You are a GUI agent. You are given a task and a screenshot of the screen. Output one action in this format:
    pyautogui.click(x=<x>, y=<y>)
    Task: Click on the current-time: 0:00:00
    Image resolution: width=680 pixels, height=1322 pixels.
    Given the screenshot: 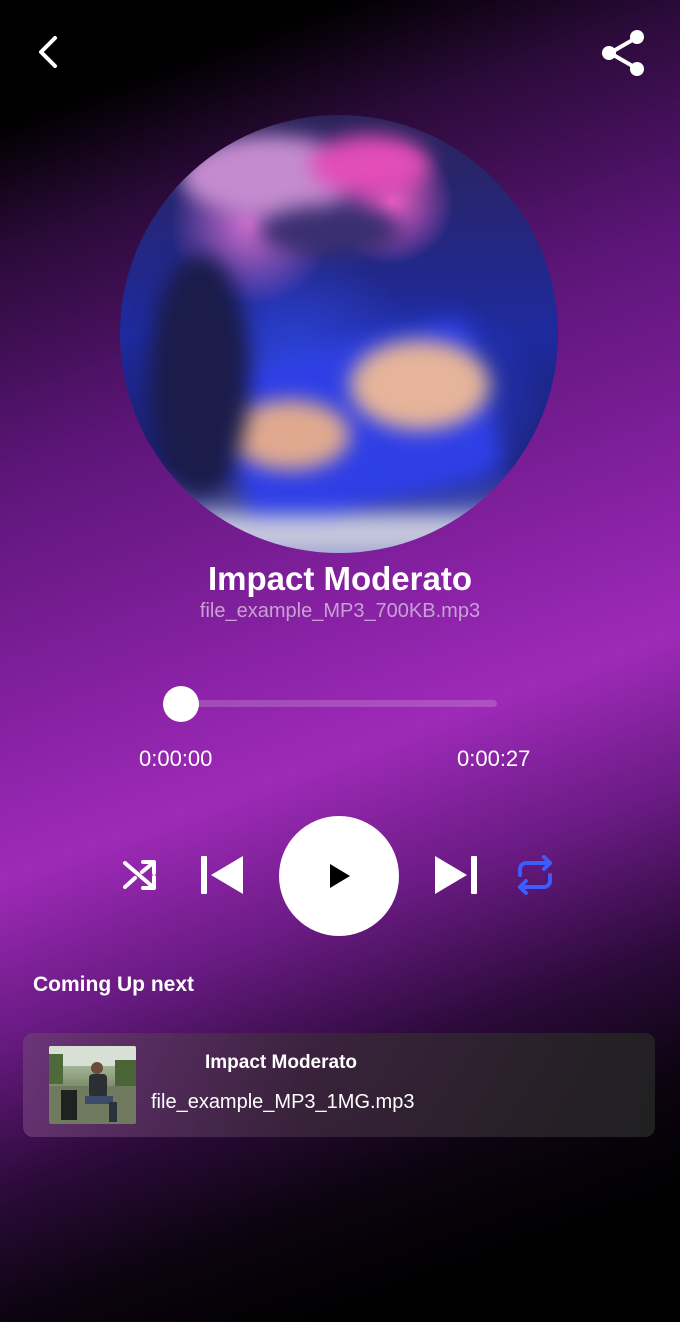 What is the action you would take?
    pyautogui.click(x=176, y=758)
    